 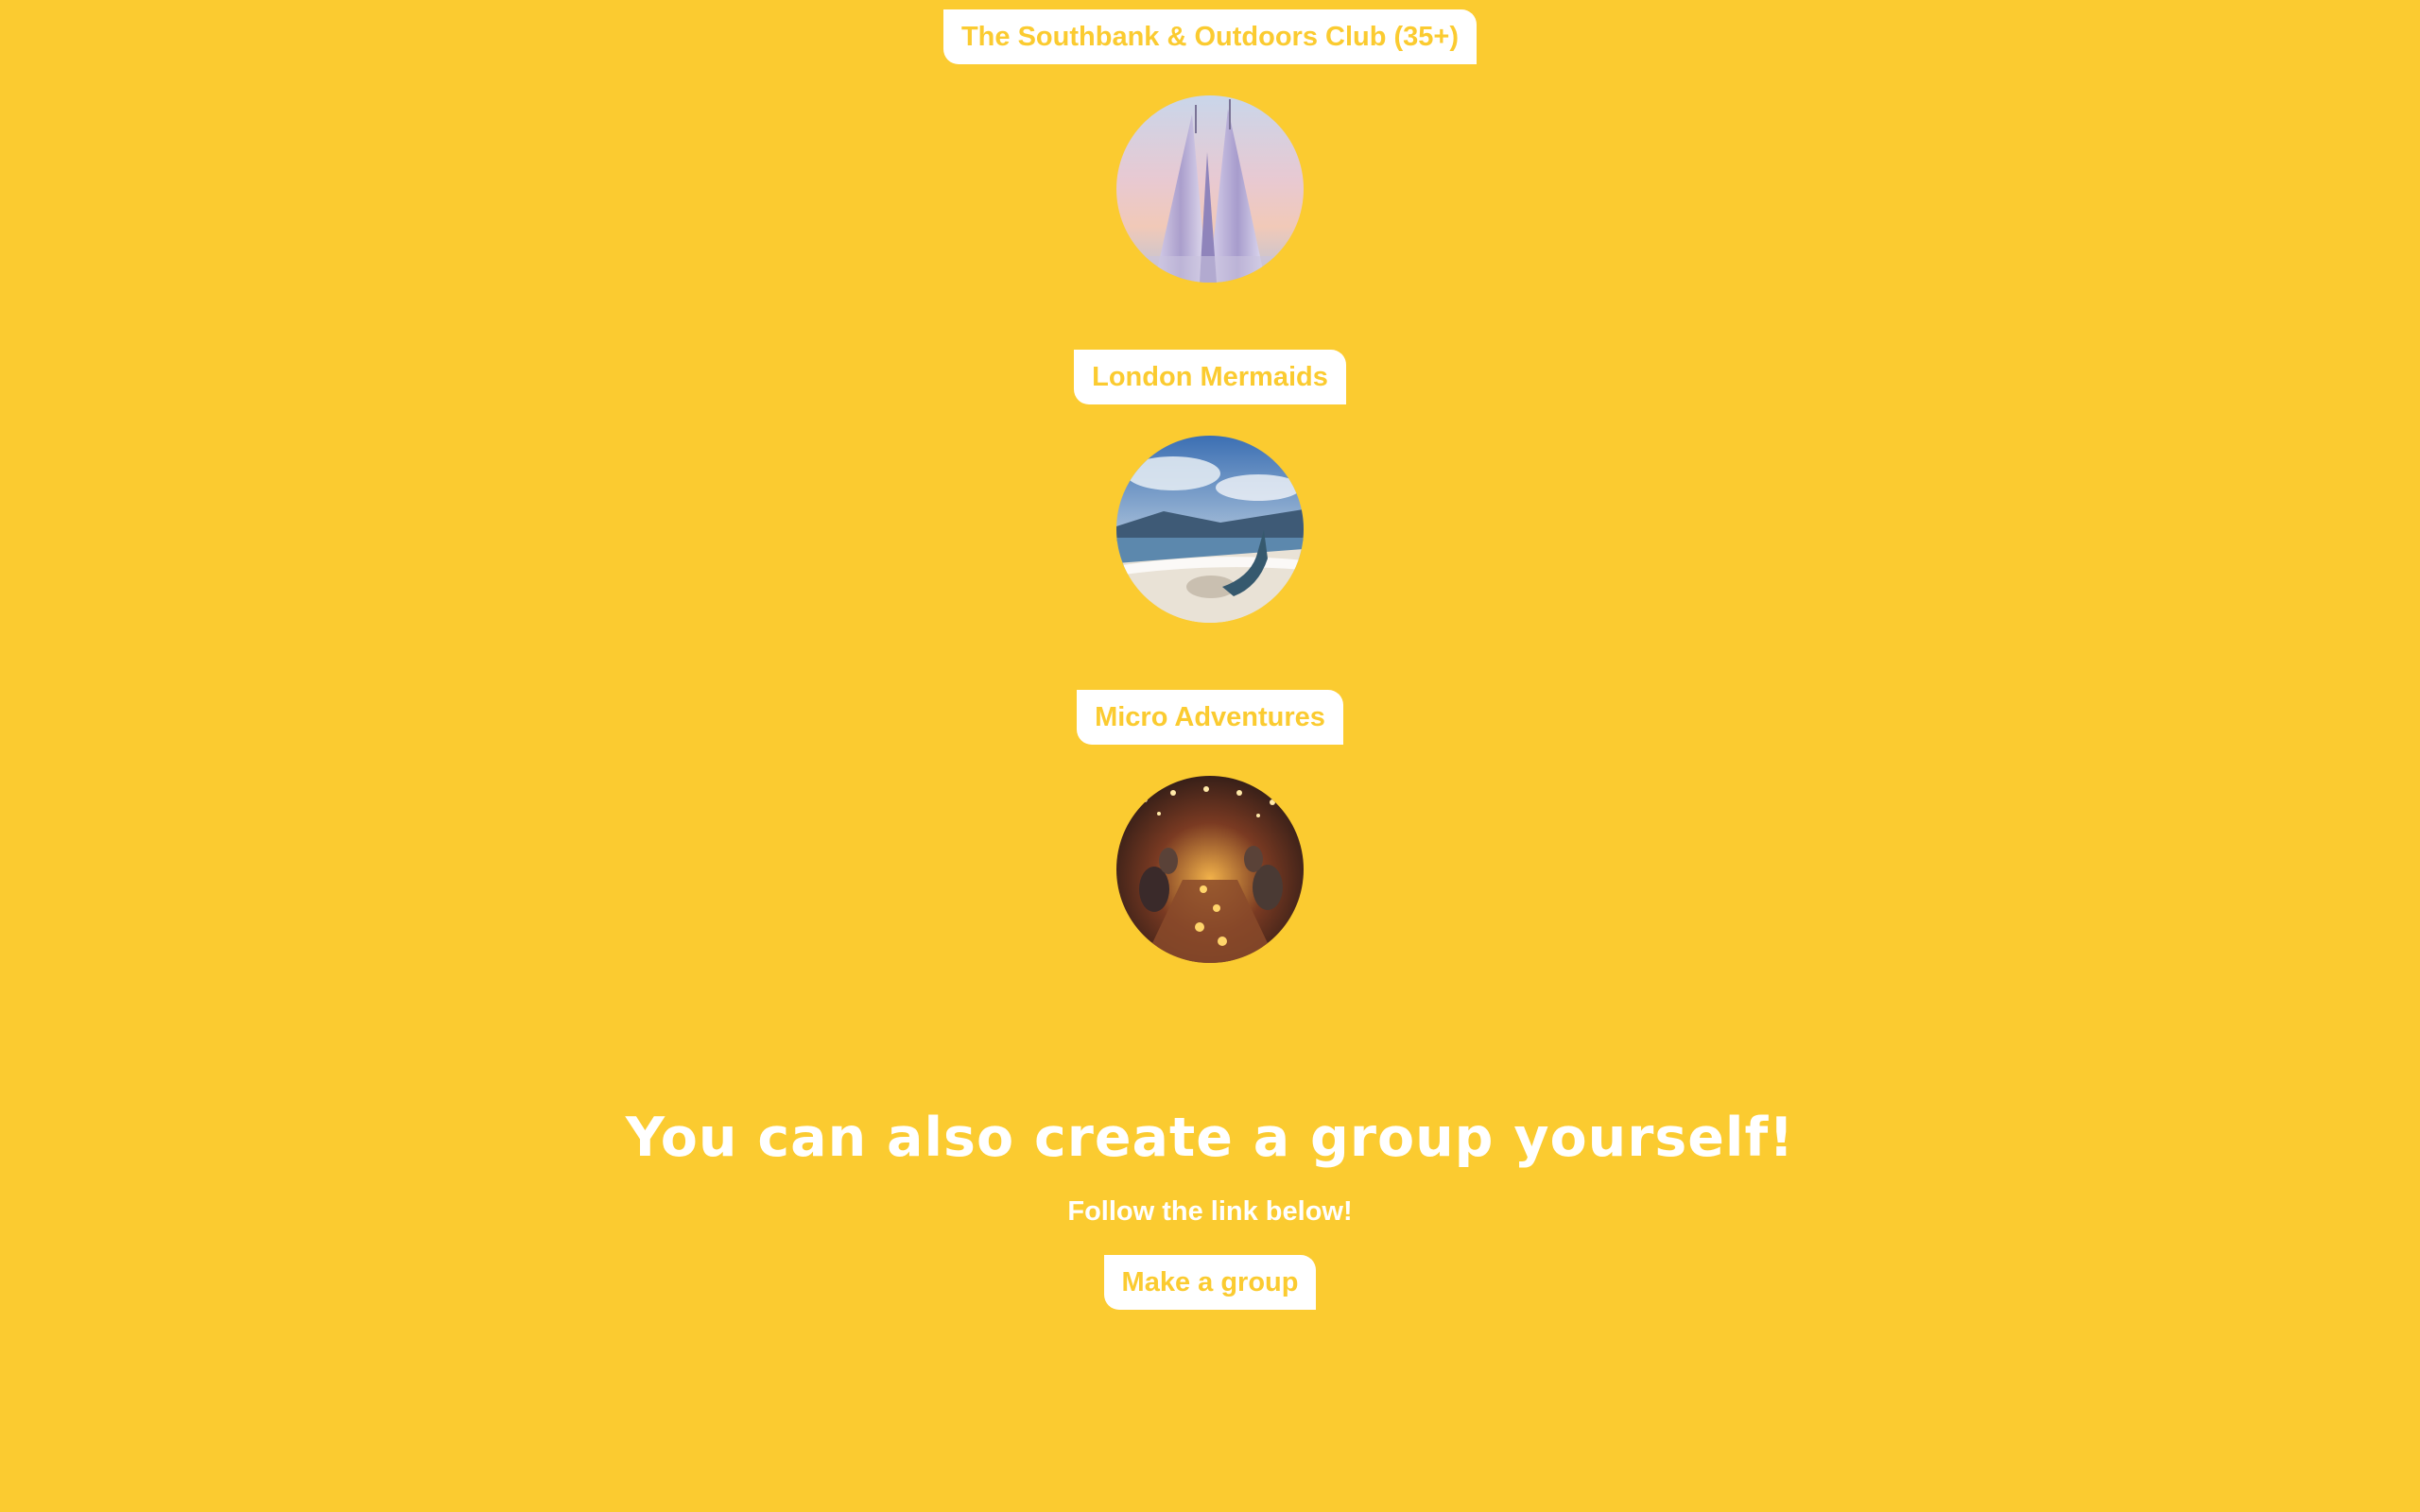 What do you see at coordinates (1210, 869) in the screenshot?
I see `group-image-dinner` at bounding box center [1210, 869].